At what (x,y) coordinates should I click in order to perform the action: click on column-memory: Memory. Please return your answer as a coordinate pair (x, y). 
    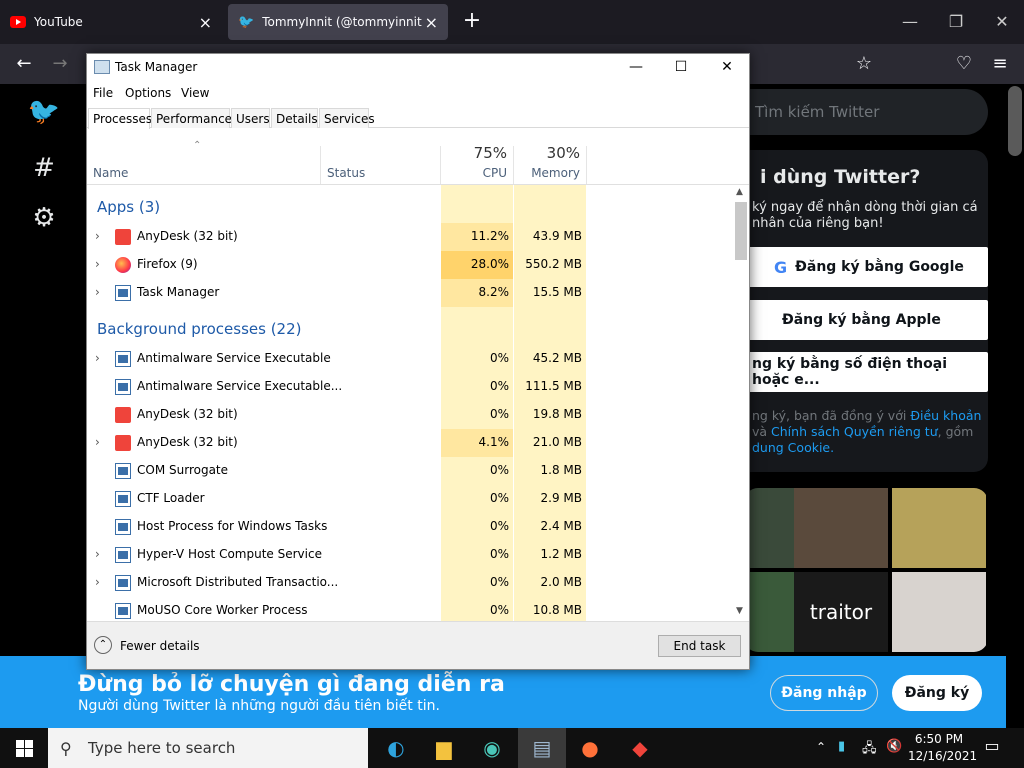
    Looking at the image, I should click on (547, 173).